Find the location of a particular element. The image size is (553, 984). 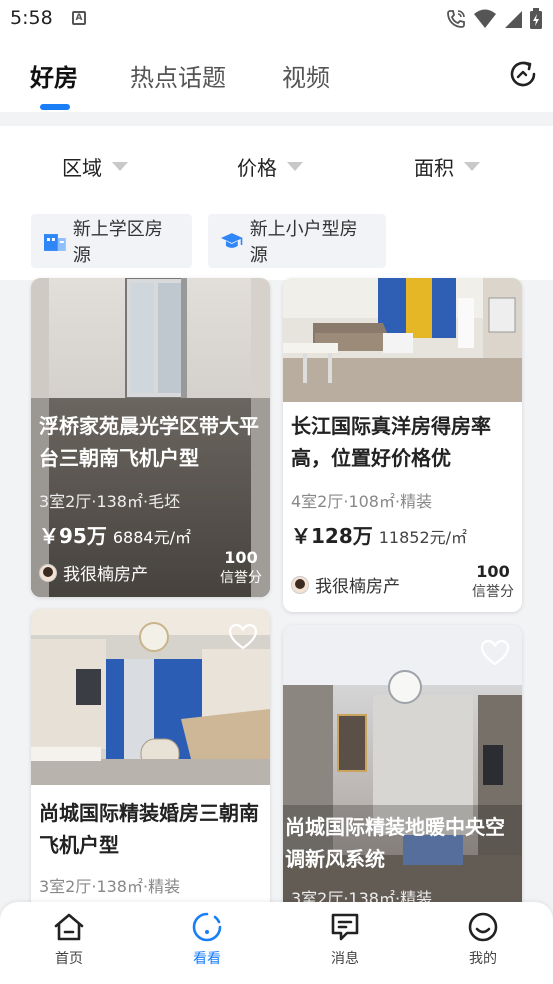

listing-title: 尚城国际精装地暖中央空调新风系统 is located at coordinates (395, 843).